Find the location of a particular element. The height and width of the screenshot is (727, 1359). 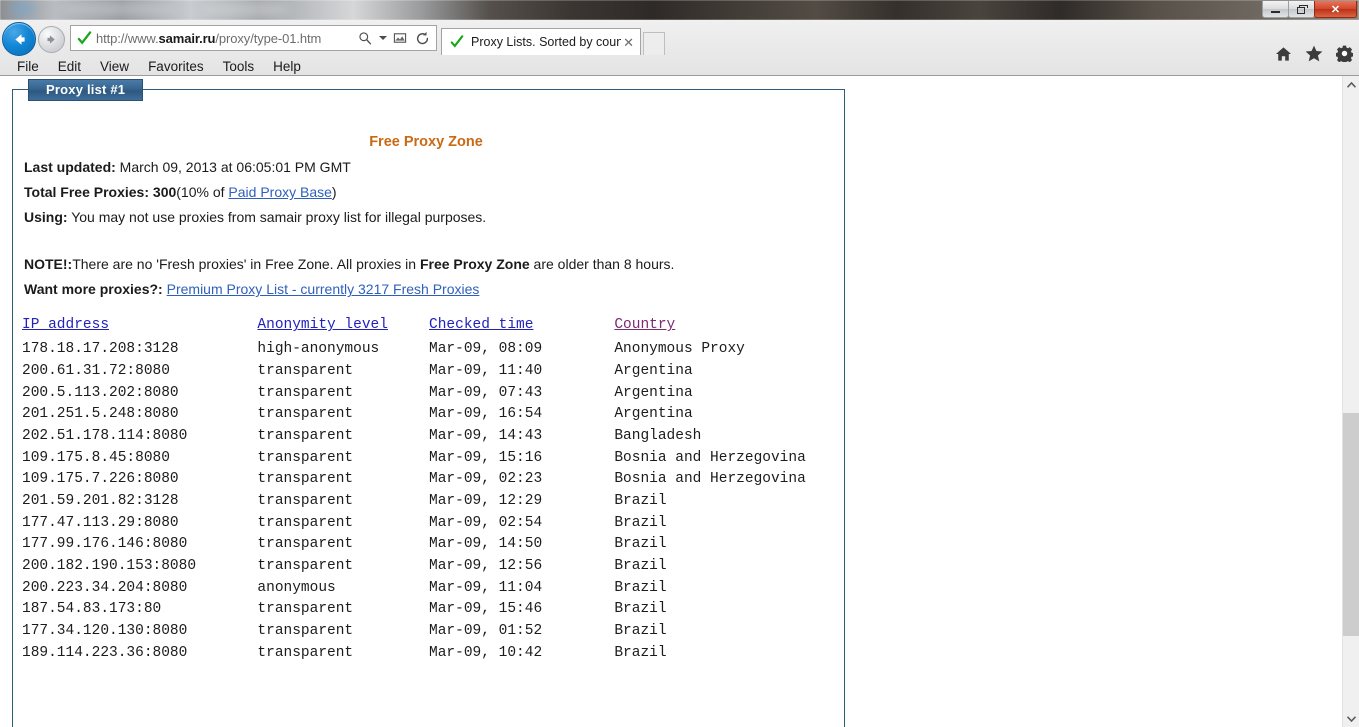

cell-checked-time: Mar-09, 14:43 is located at coordinates (486, 436).